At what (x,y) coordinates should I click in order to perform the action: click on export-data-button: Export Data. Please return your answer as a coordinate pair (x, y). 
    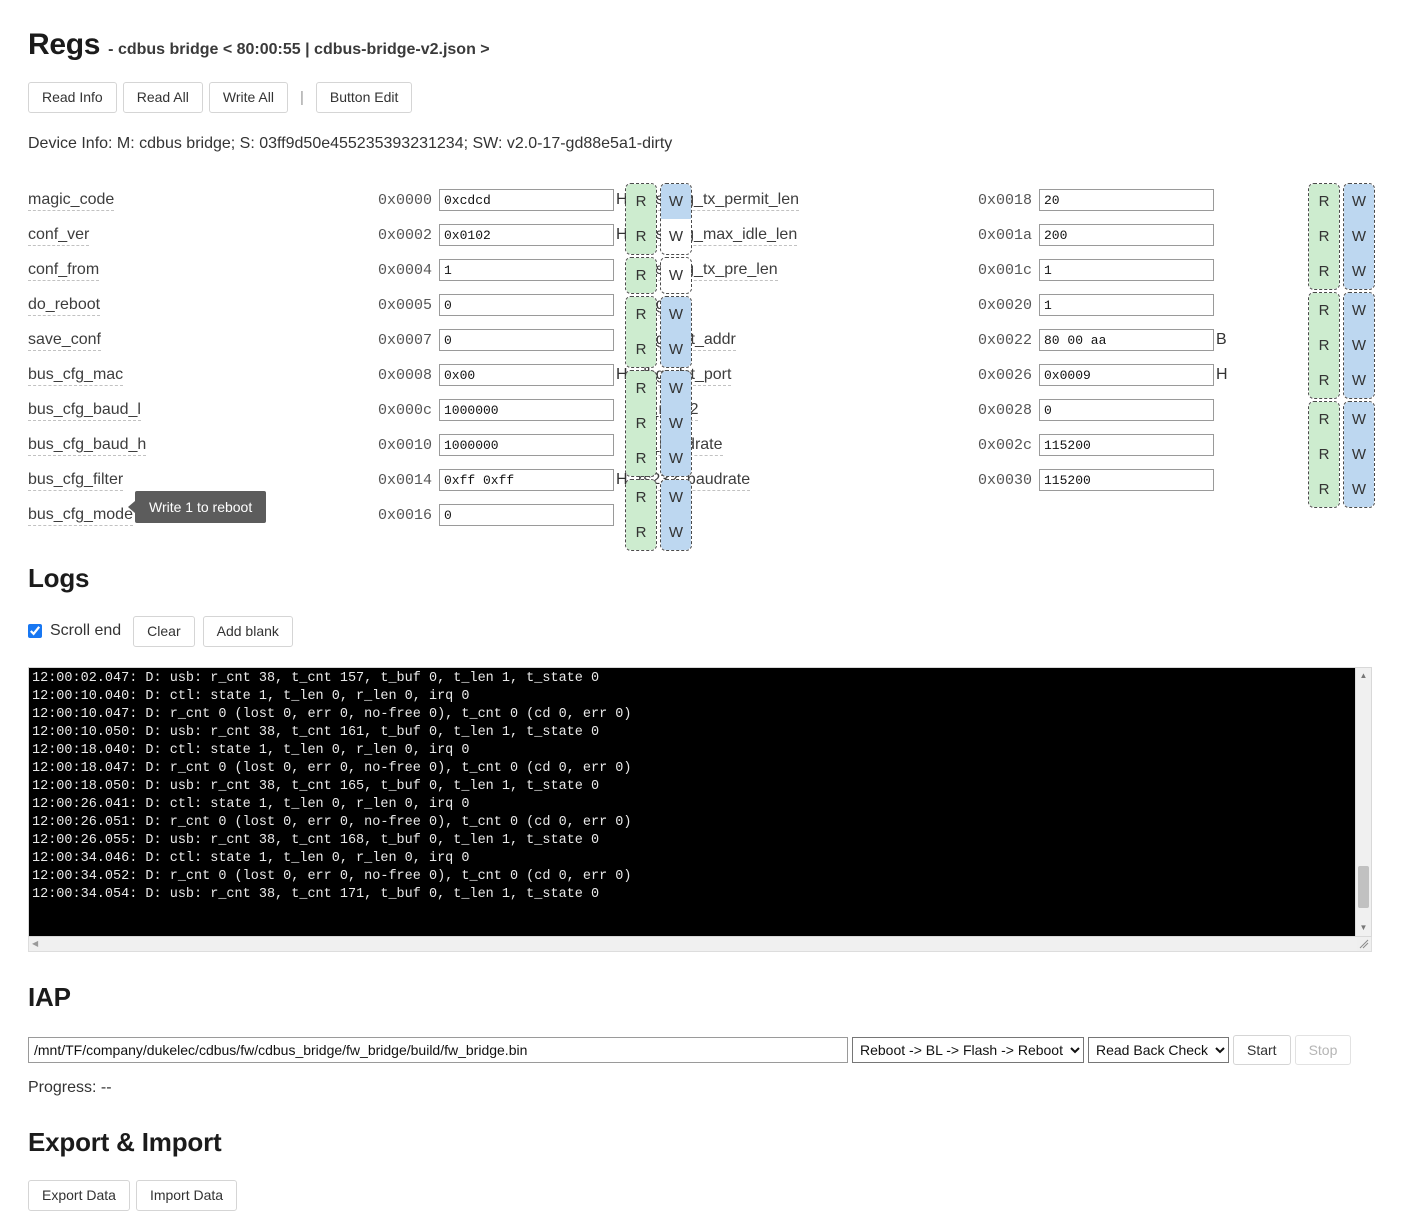
    Looking at the image, I should click on (79, 1196).